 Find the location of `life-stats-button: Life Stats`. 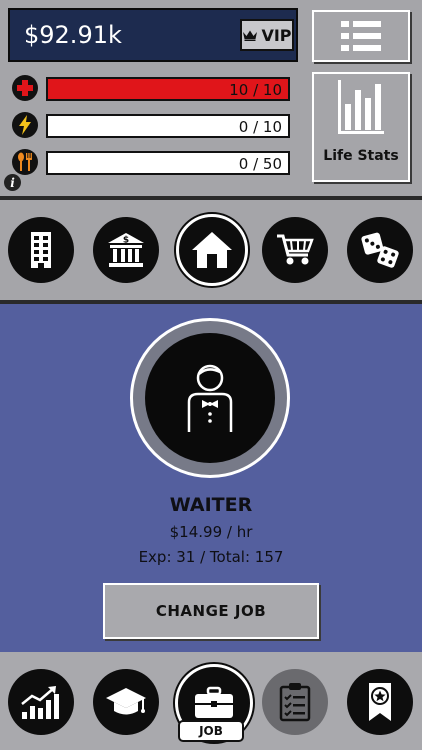

life-stats-button: Life Stats is located at coordinates (361, 127).